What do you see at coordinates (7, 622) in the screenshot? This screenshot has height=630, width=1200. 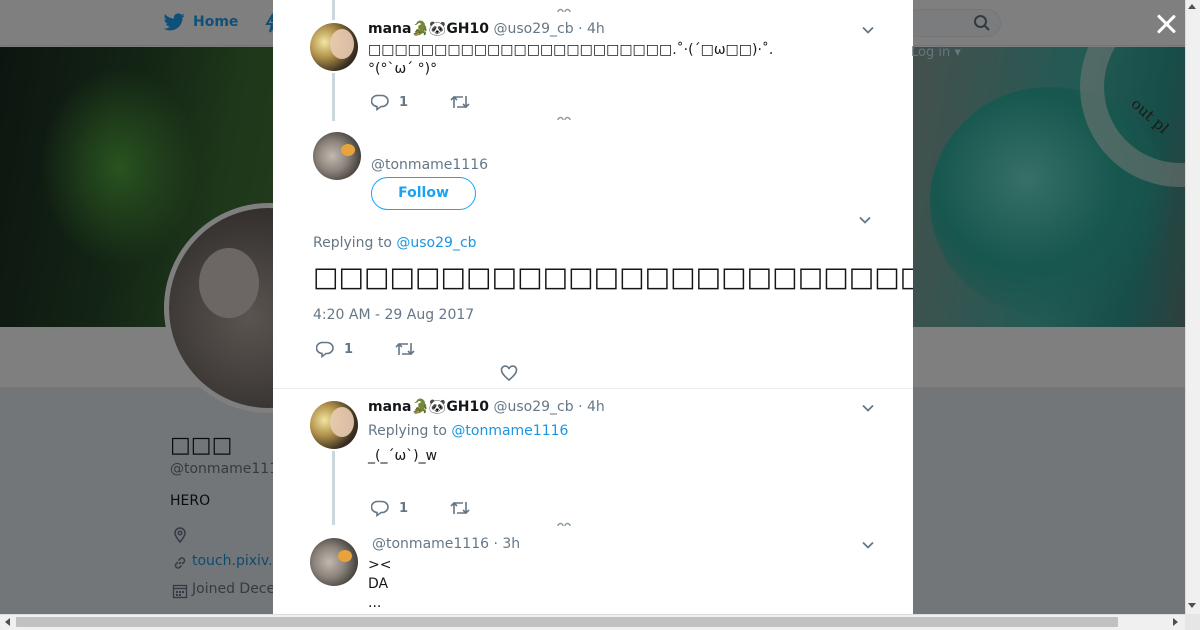 I see `scroll-left-arrow` at bounding box center [7, 622].